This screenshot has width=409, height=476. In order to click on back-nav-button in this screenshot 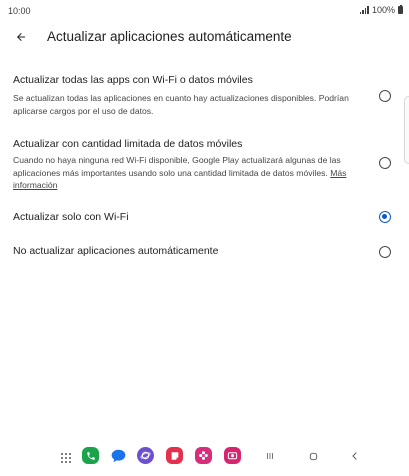, I will do `click(355, 456)`.